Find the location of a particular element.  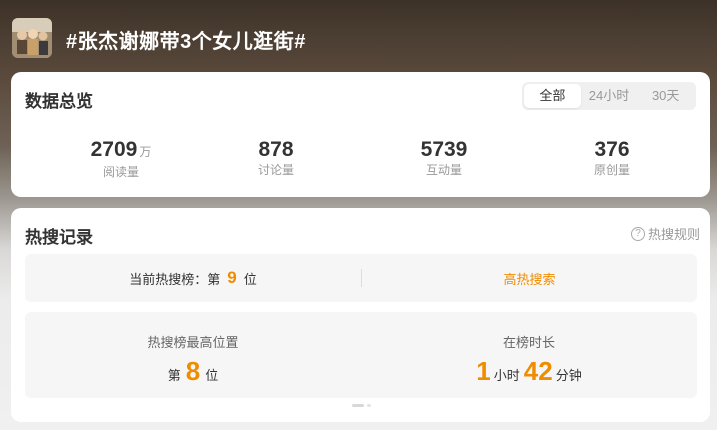

current-rank-prefix: 当前热搜榜：第 is located at coordinates (175, 279).